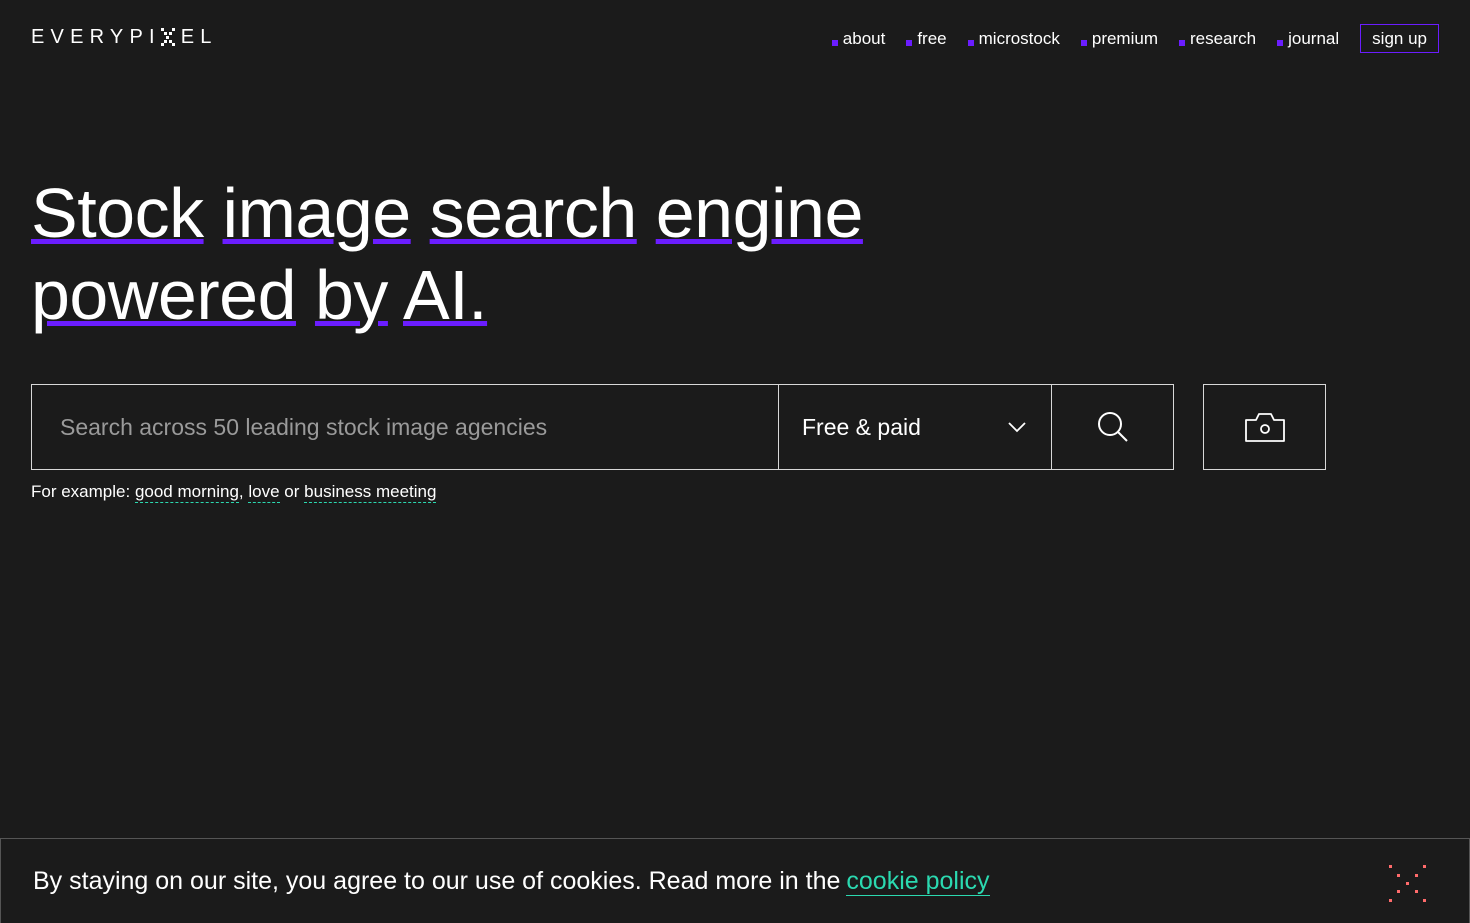 The width and height of the screenshot is (1470, 923). I want to click on headline-word: powered, so click(164, 295).